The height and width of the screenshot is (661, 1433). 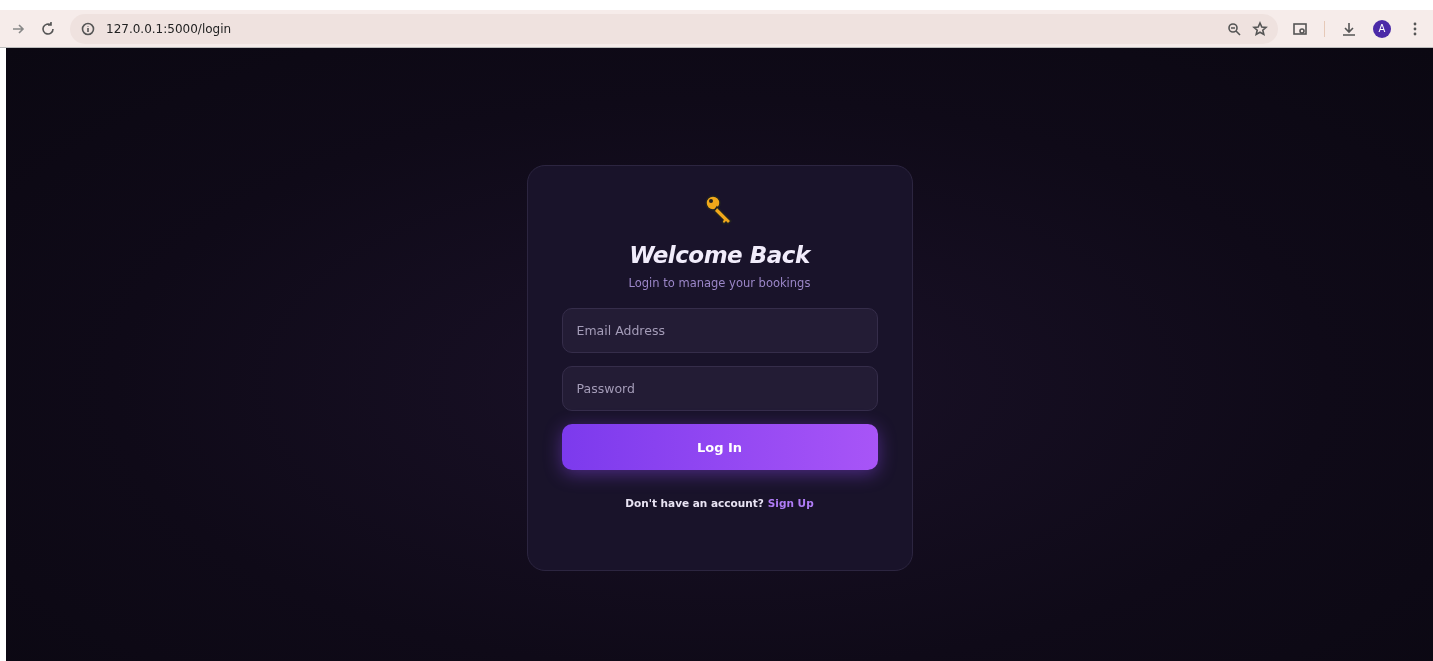 I want to click on info-icon, so click(x=88, y=28).